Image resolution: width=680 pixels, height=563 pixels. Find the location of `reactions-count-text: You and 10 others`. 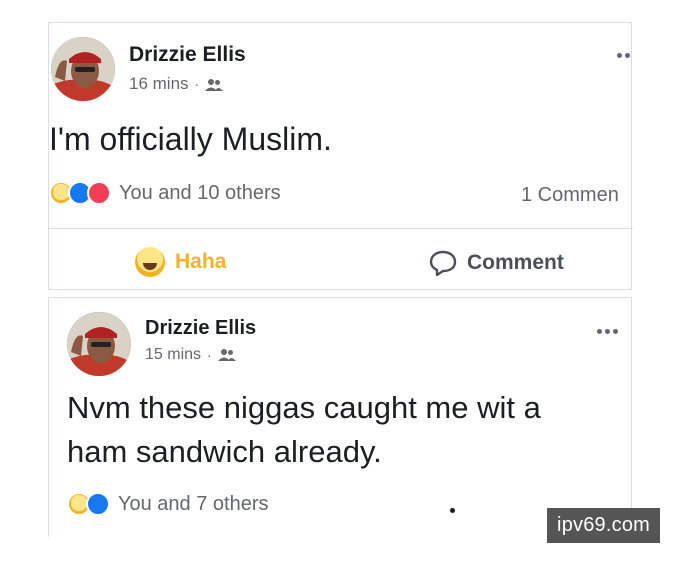

reactions-count-text: You and 10 others is located at coordinates (200, 192).